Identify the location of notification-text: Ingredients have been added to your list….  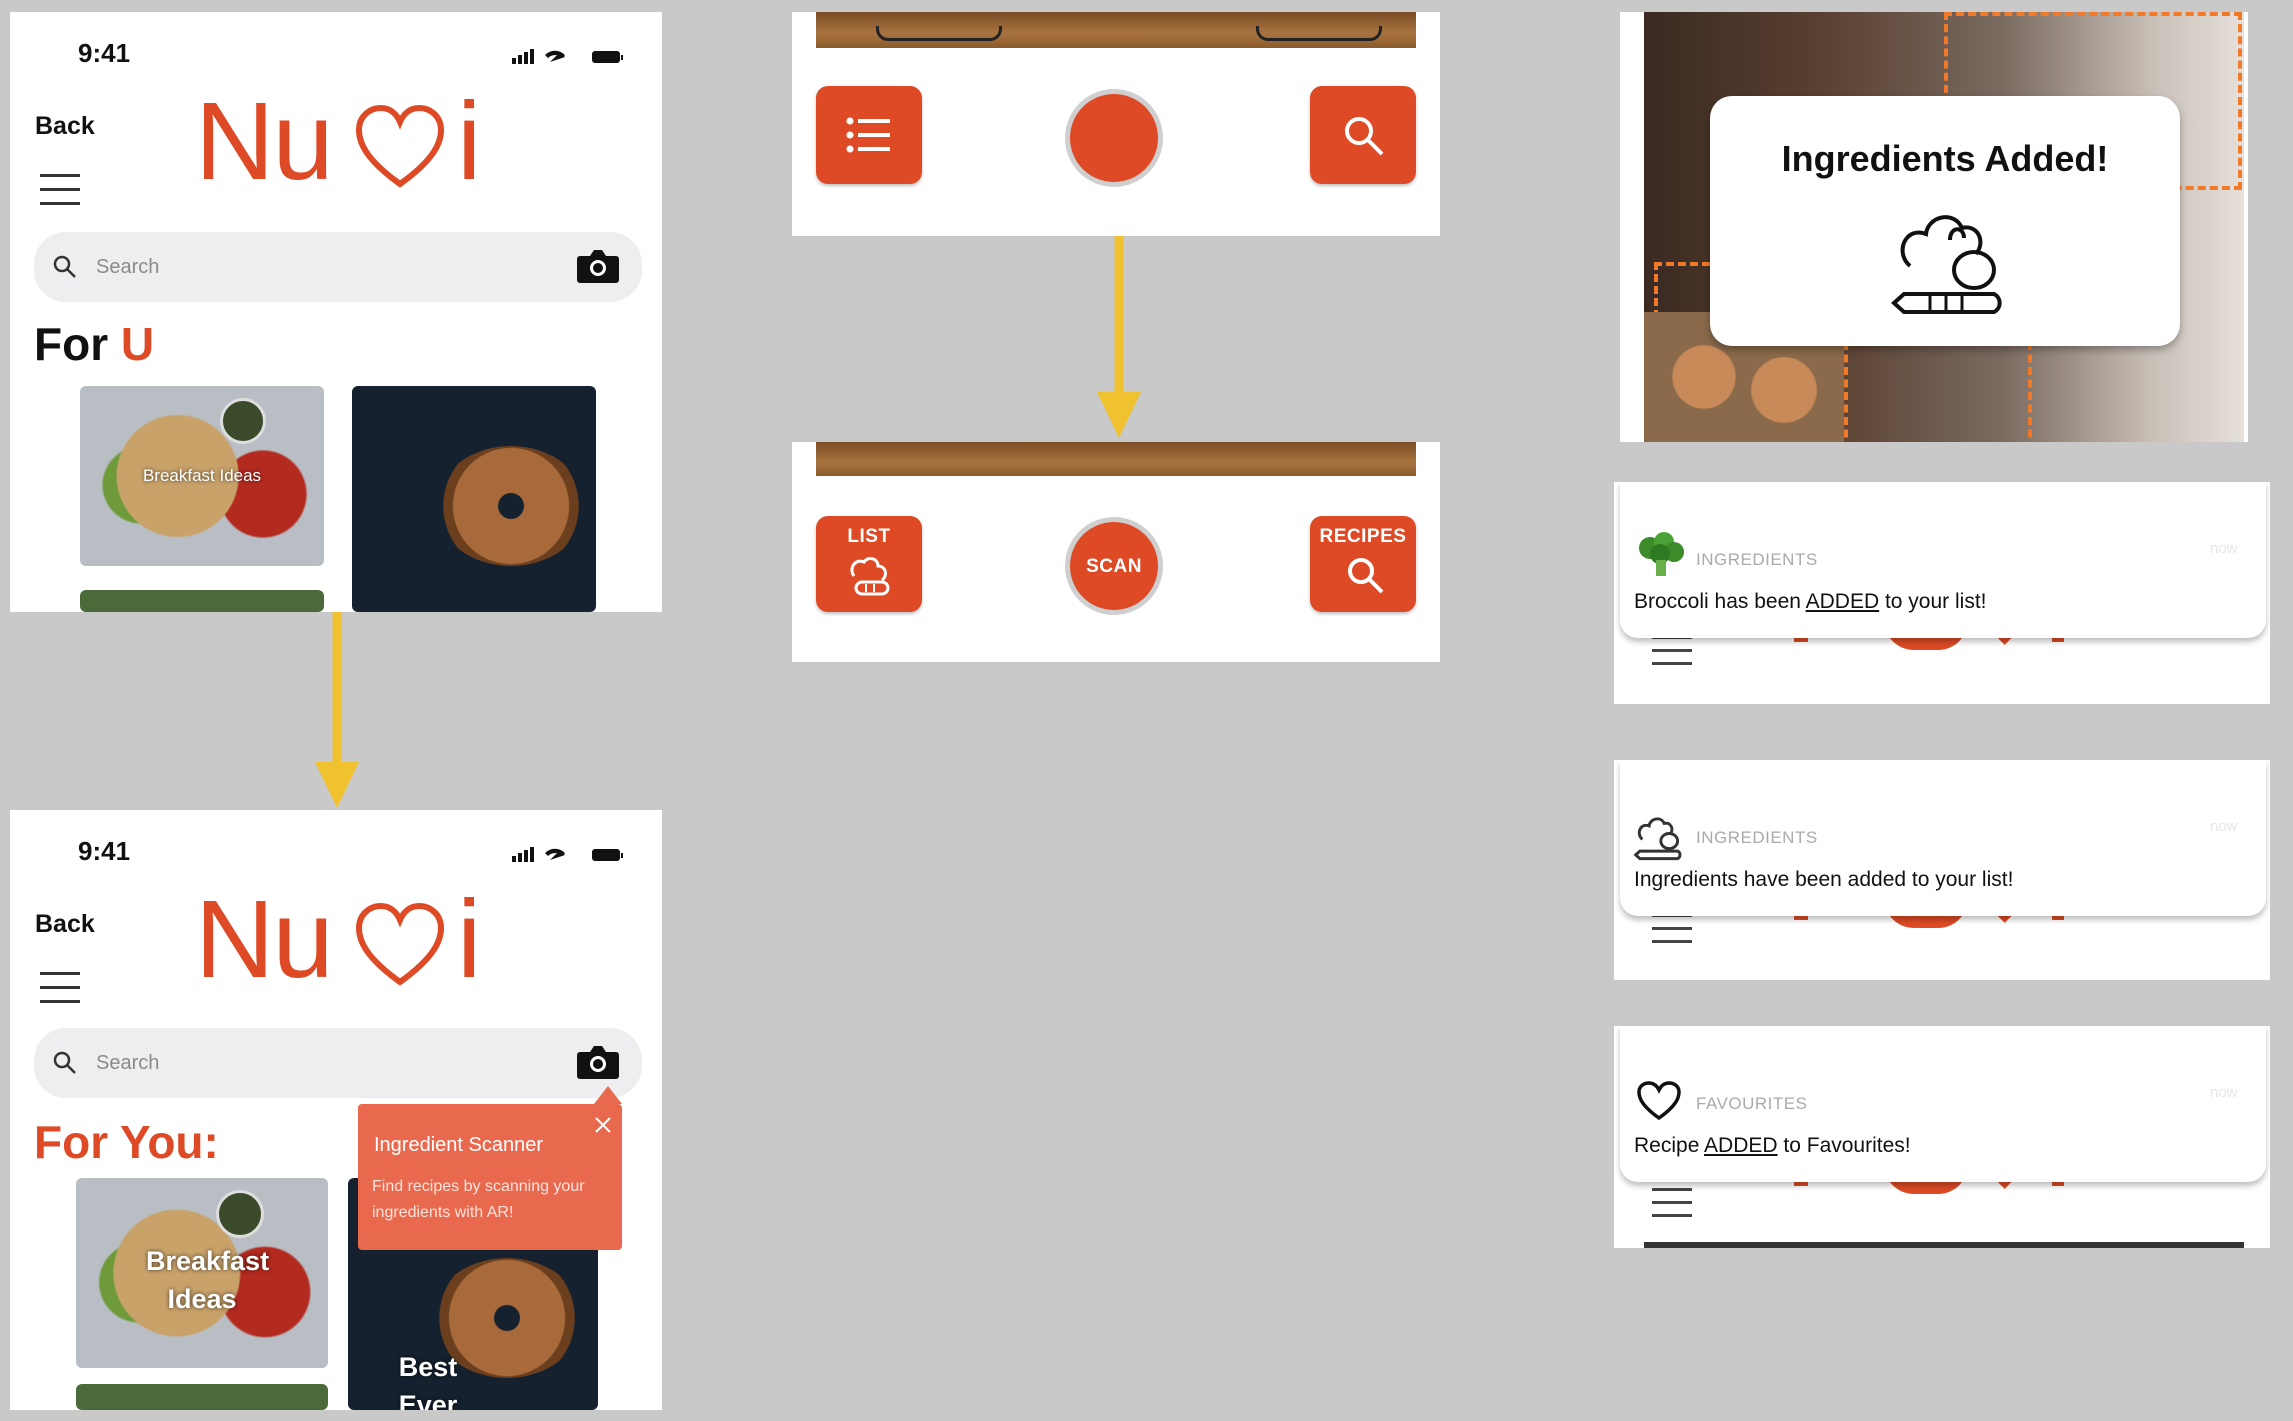
(1823, 880).